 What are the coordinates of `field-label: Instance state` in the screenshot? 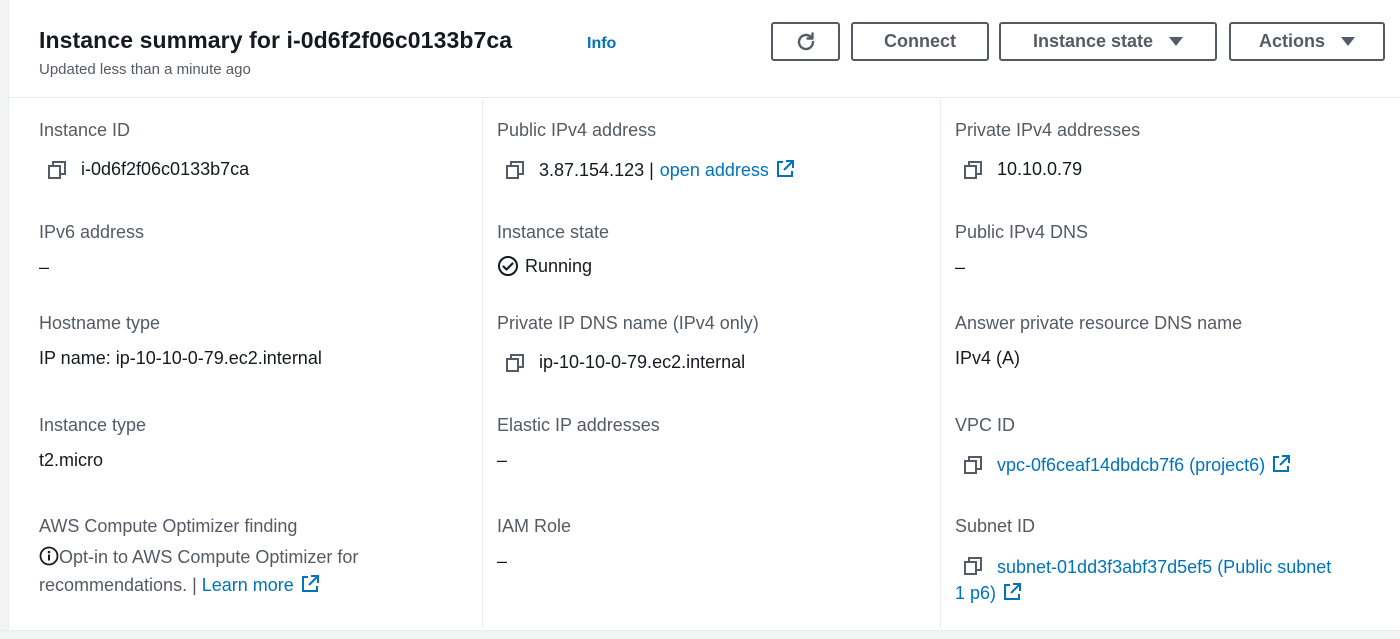 It's located at (553, 232).